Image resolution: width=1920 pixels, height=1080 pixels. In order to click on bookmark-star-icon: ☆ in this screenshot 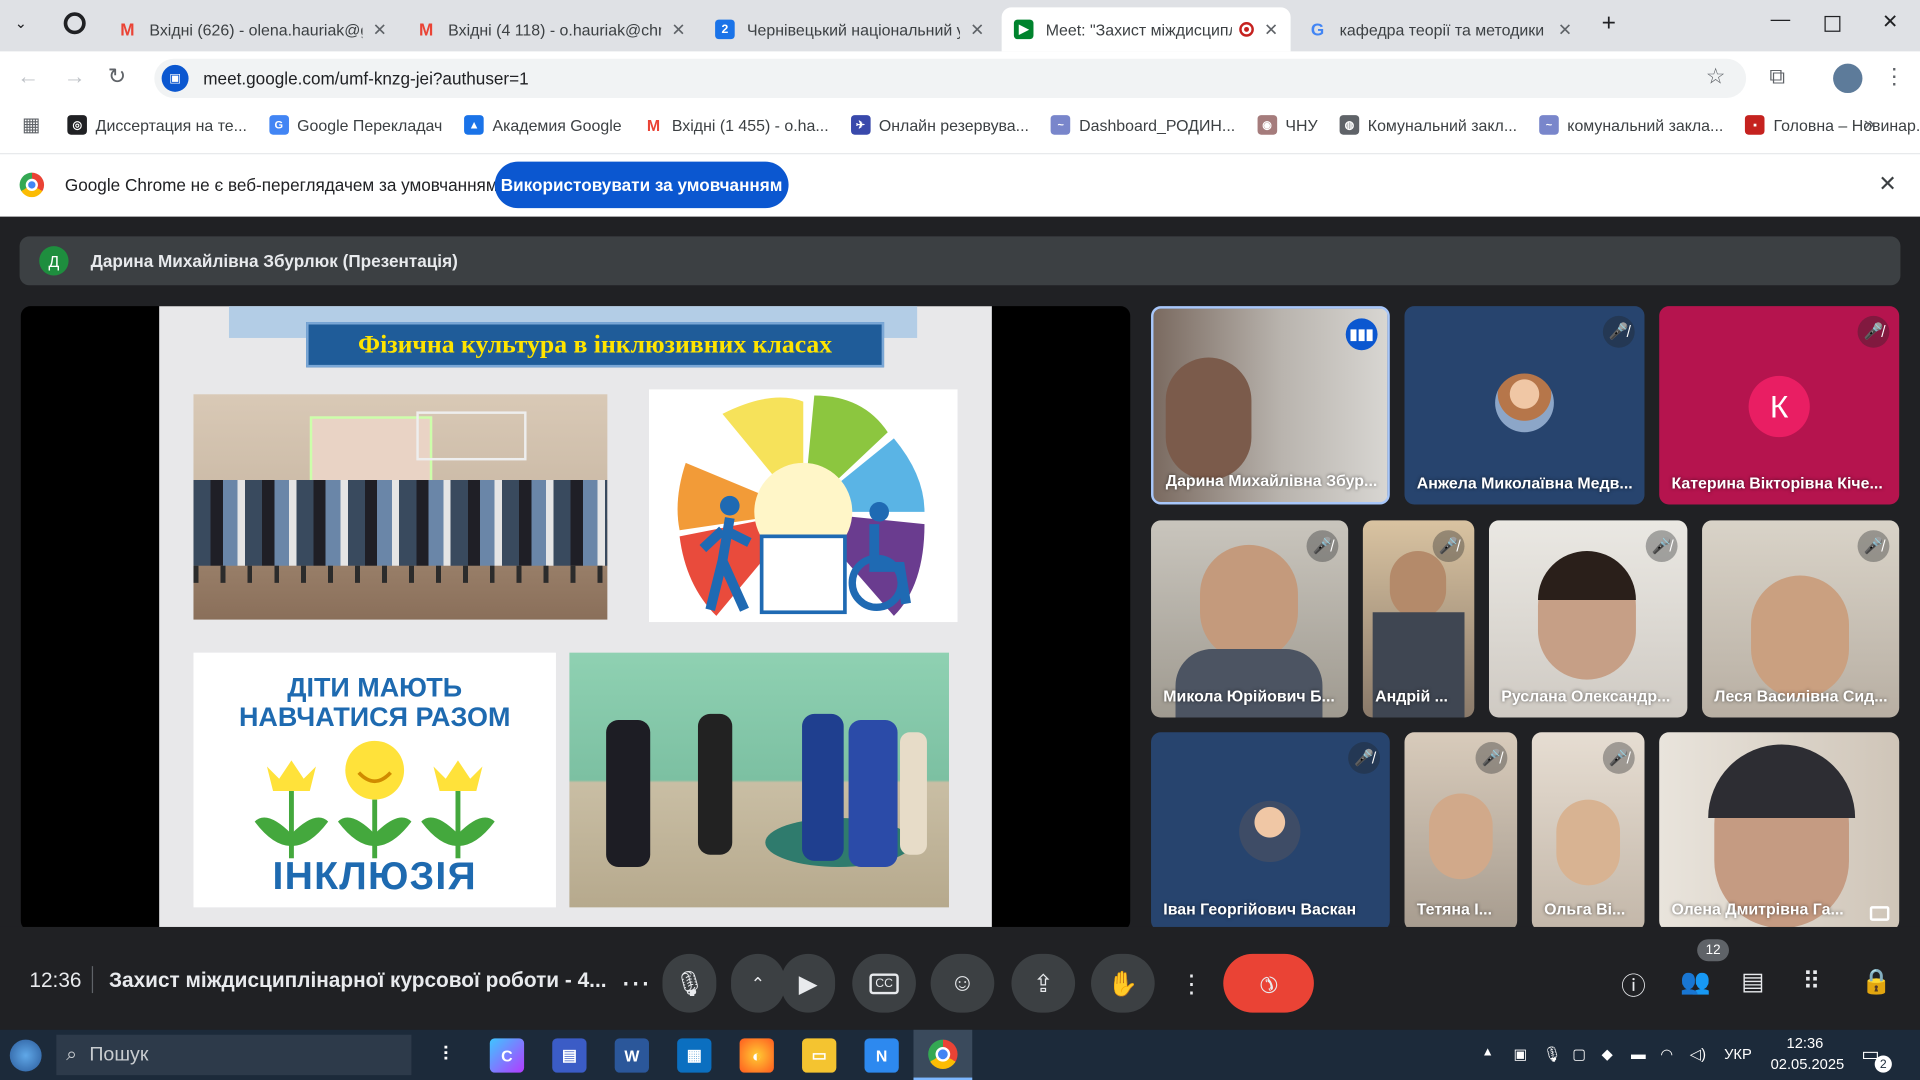, I will do `click(1716, 77)`.